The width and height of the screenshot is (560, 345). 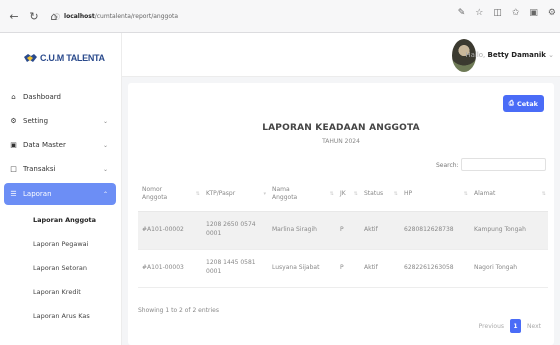 I want to click on cell-hp: 6282261263058, so click(x=435, y=268).